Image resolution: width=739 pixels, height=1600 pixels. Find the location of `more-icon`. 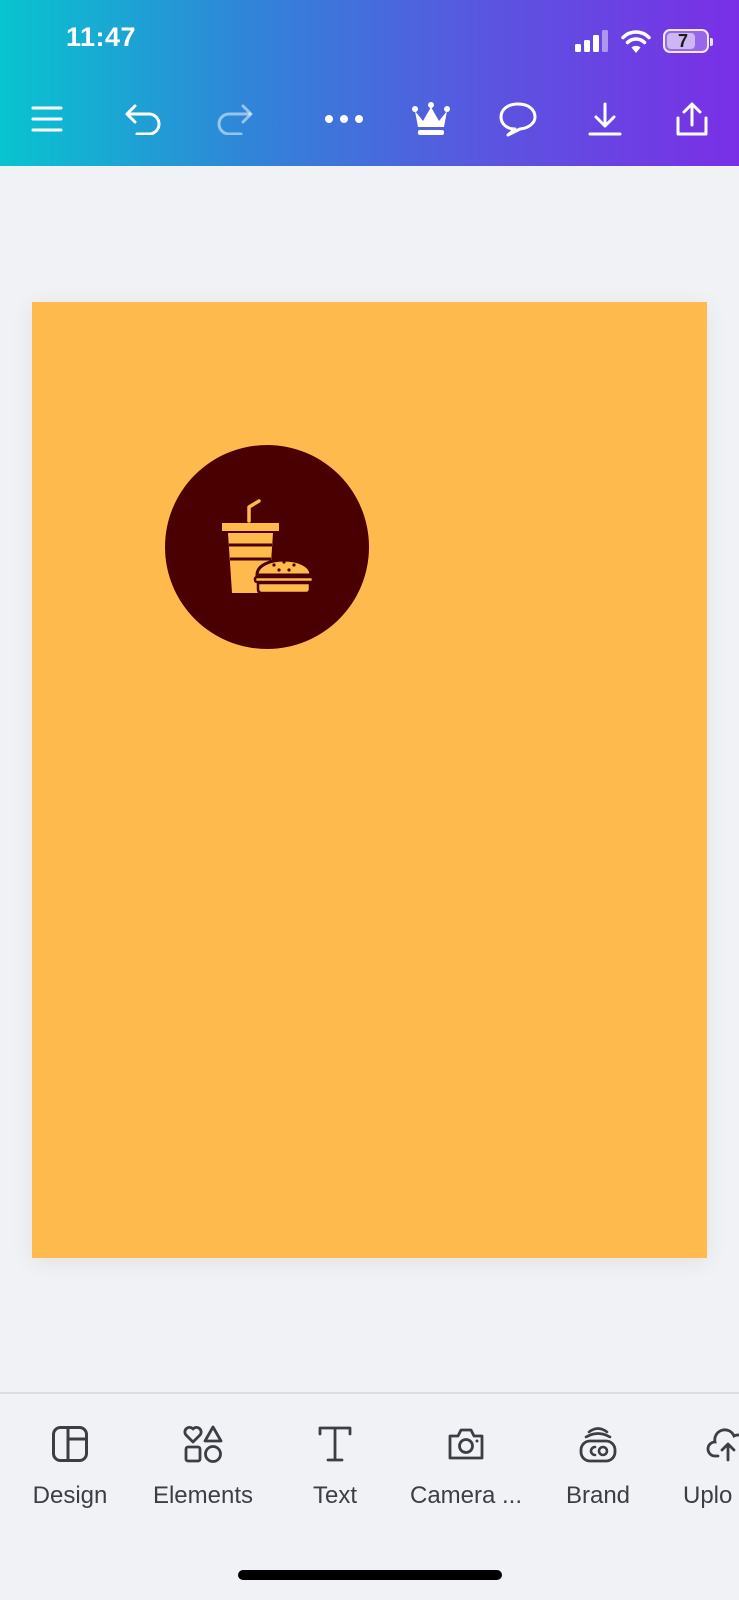

more-icon is located at coordinates (344, 119).